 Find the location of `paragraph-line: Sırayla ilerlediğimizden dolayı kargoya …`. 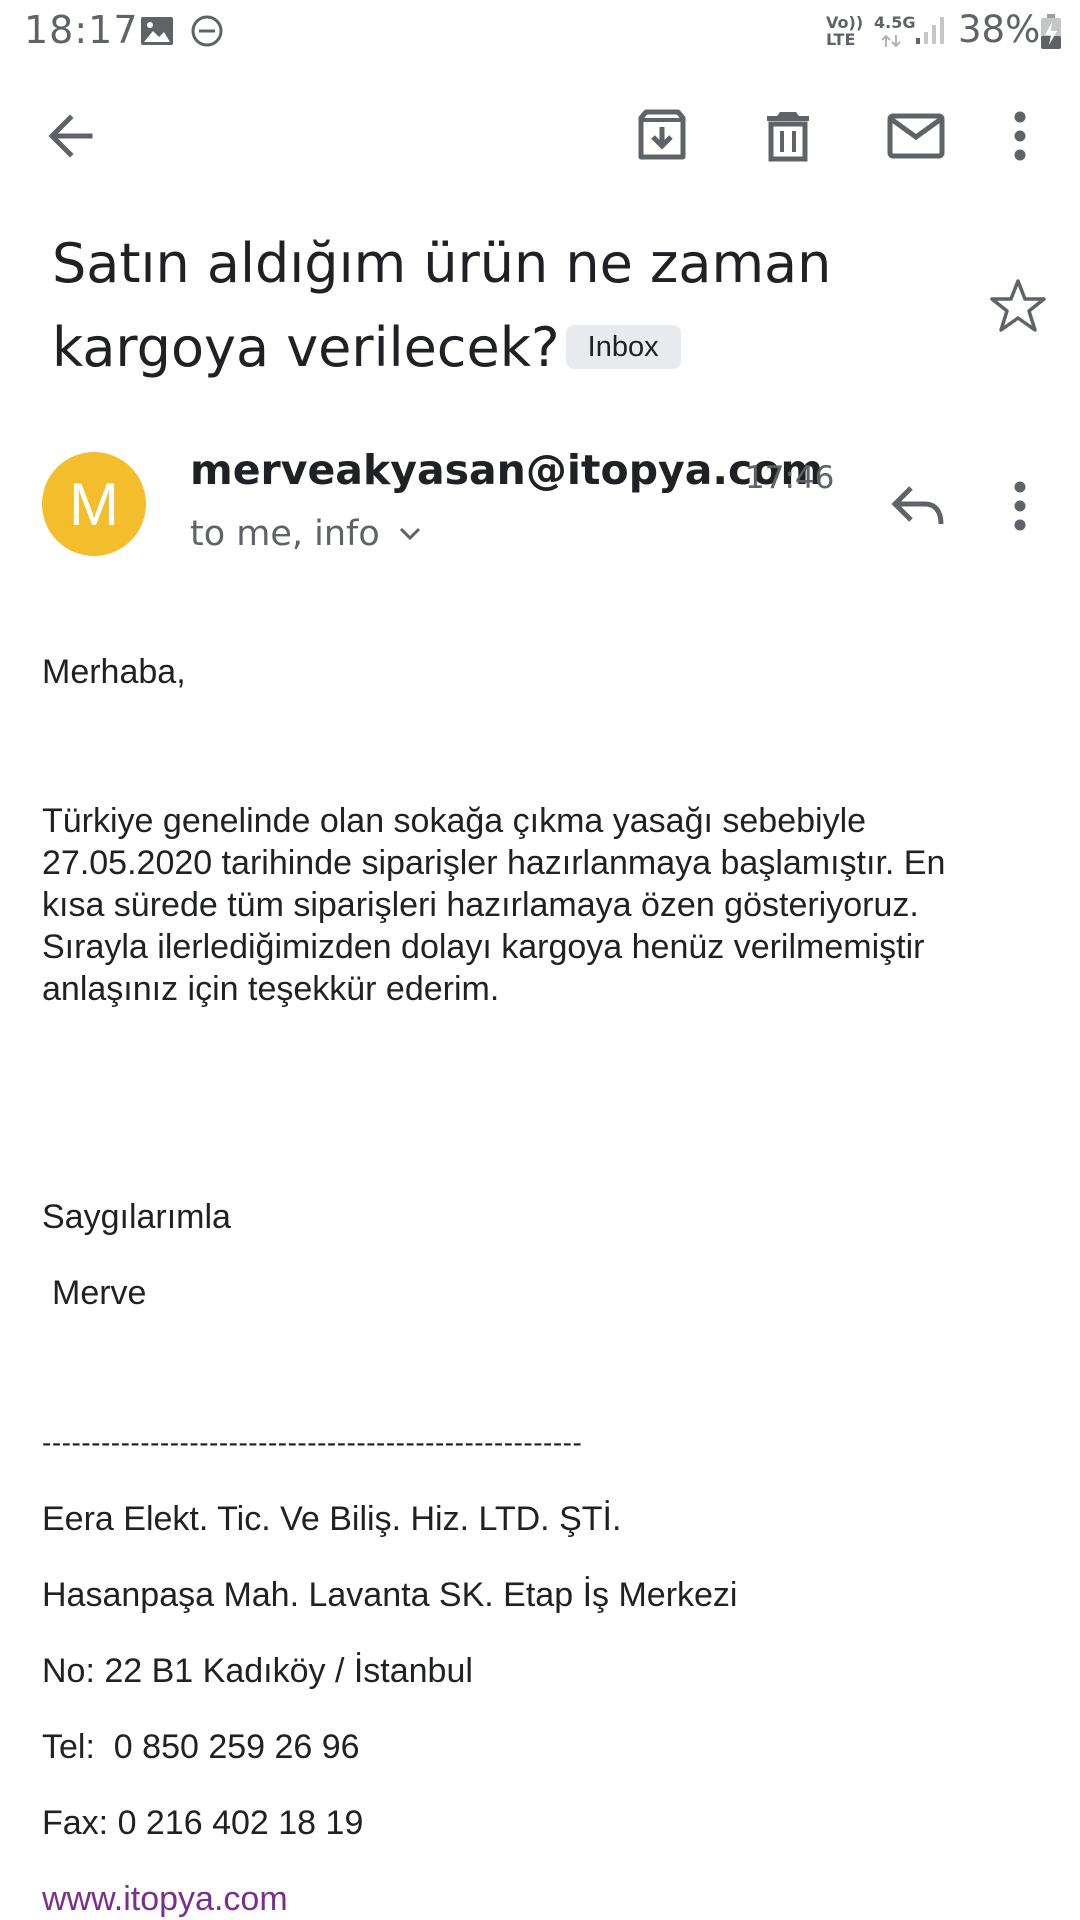

paragraph-line: Sırayla ilerlediğimizden dolayı kargoya … is located at coordinates (483, 947).